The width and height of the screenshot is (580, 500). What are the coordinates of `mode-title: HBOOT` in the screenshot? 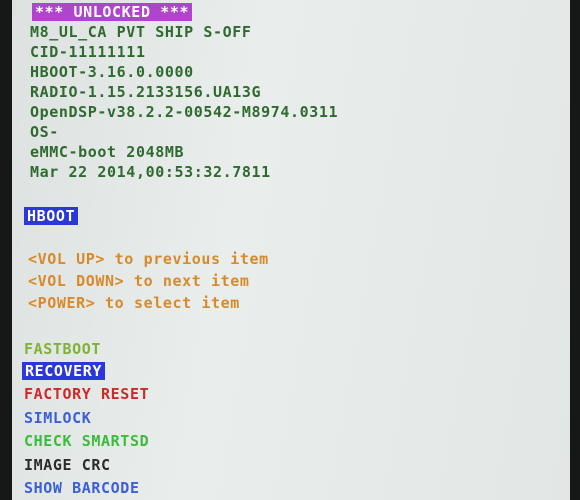 It's located at (51, 216).